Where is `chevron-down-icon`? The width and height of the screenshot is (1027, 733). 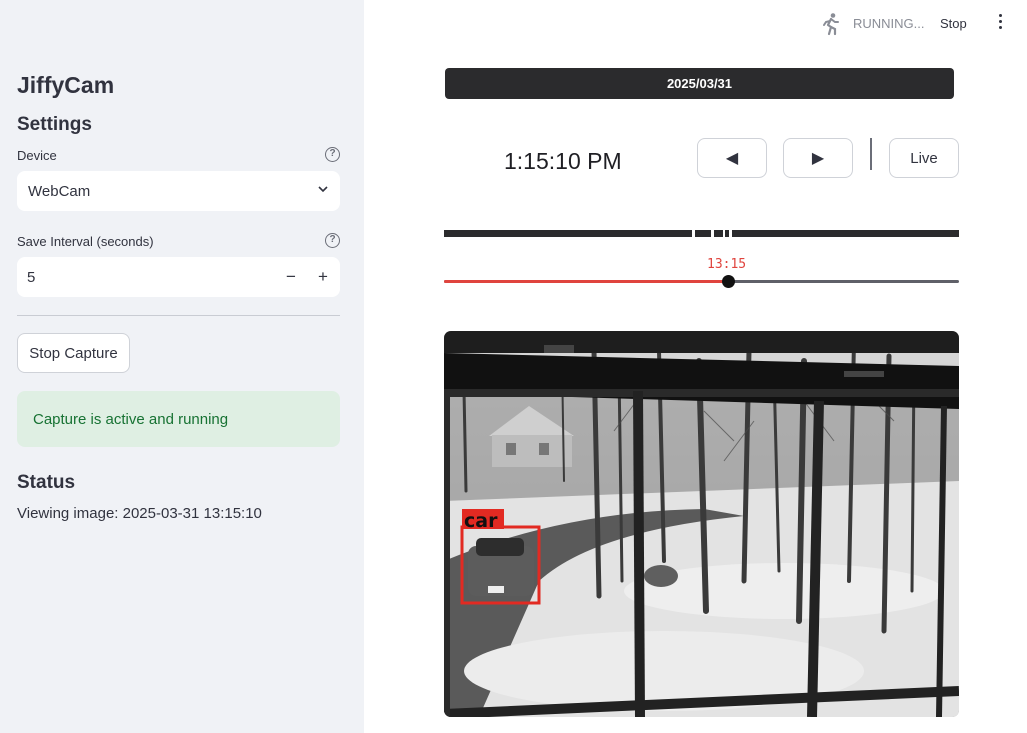 chevron-down-icon is located at coordinates (323, 189).